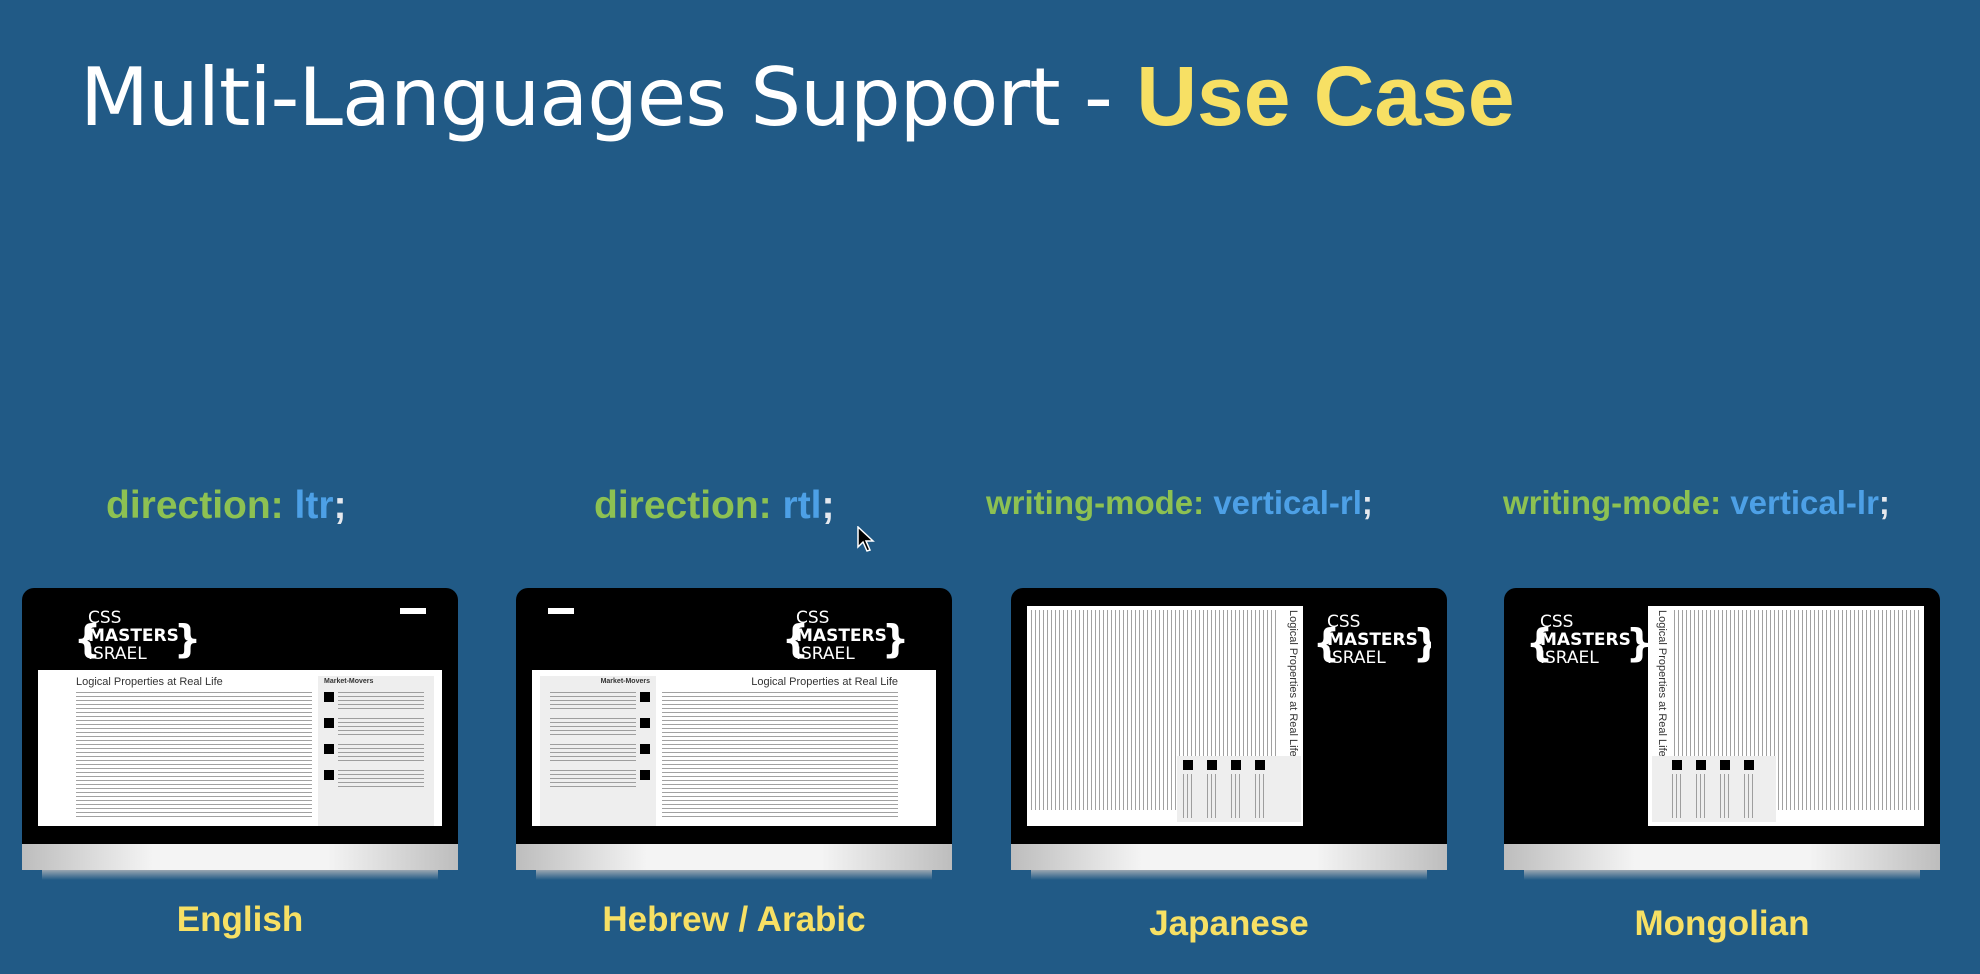 The width and height of the screenshot is (1980, 974). What do you see at coordinates (1696, 502) in the screenshot?
I see `code-label-vertical-lr: writing-mode: vertical-lr;` at bounding box center [1696, 502].